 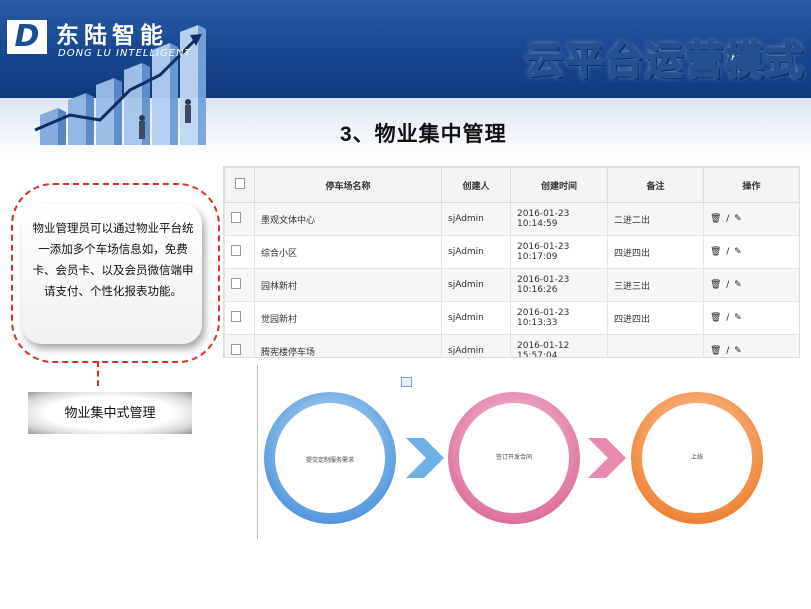 What do you see at coordinates (348, 345) in the screenshot?
I see `cell-name: 腾宪楼停车场` at bounding box center [348, 345].